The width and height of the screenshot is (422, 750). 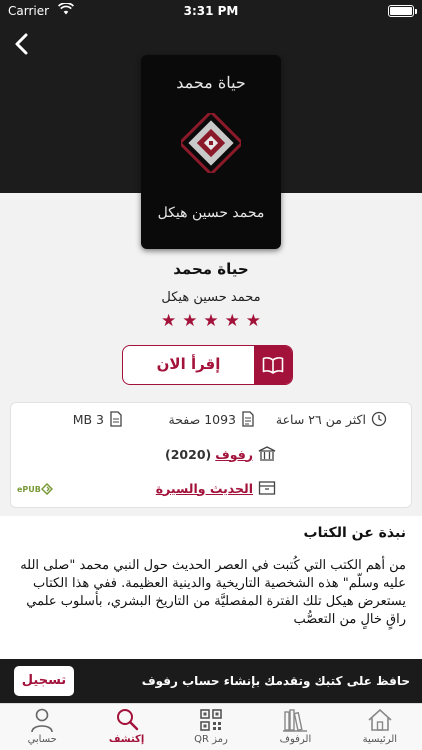 What do you see at coordinates (88, 419) in the screenshot?
I see `size-label: 3 MB` at bounding box center [88, 419].